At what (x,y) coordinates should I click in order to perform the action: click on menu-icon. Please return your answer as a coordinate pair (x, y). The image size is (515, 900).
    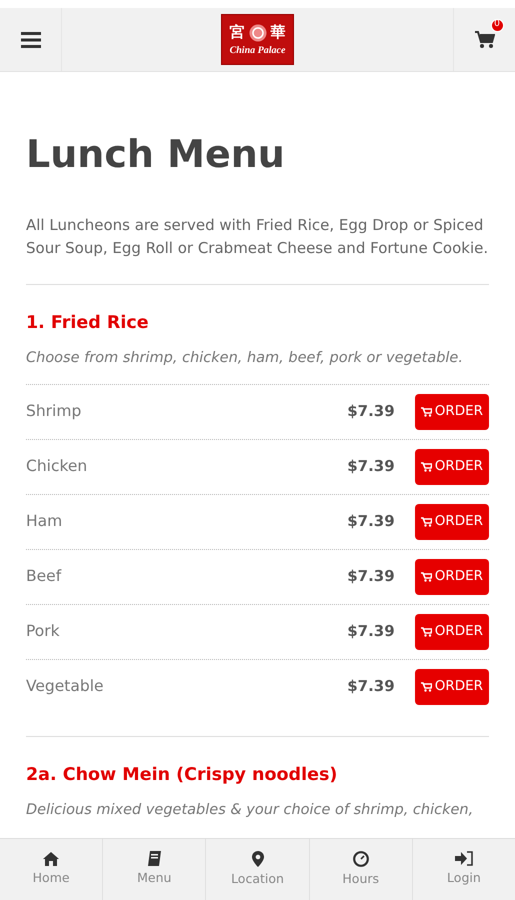
    Looking at the image, I should click on (30, 40).